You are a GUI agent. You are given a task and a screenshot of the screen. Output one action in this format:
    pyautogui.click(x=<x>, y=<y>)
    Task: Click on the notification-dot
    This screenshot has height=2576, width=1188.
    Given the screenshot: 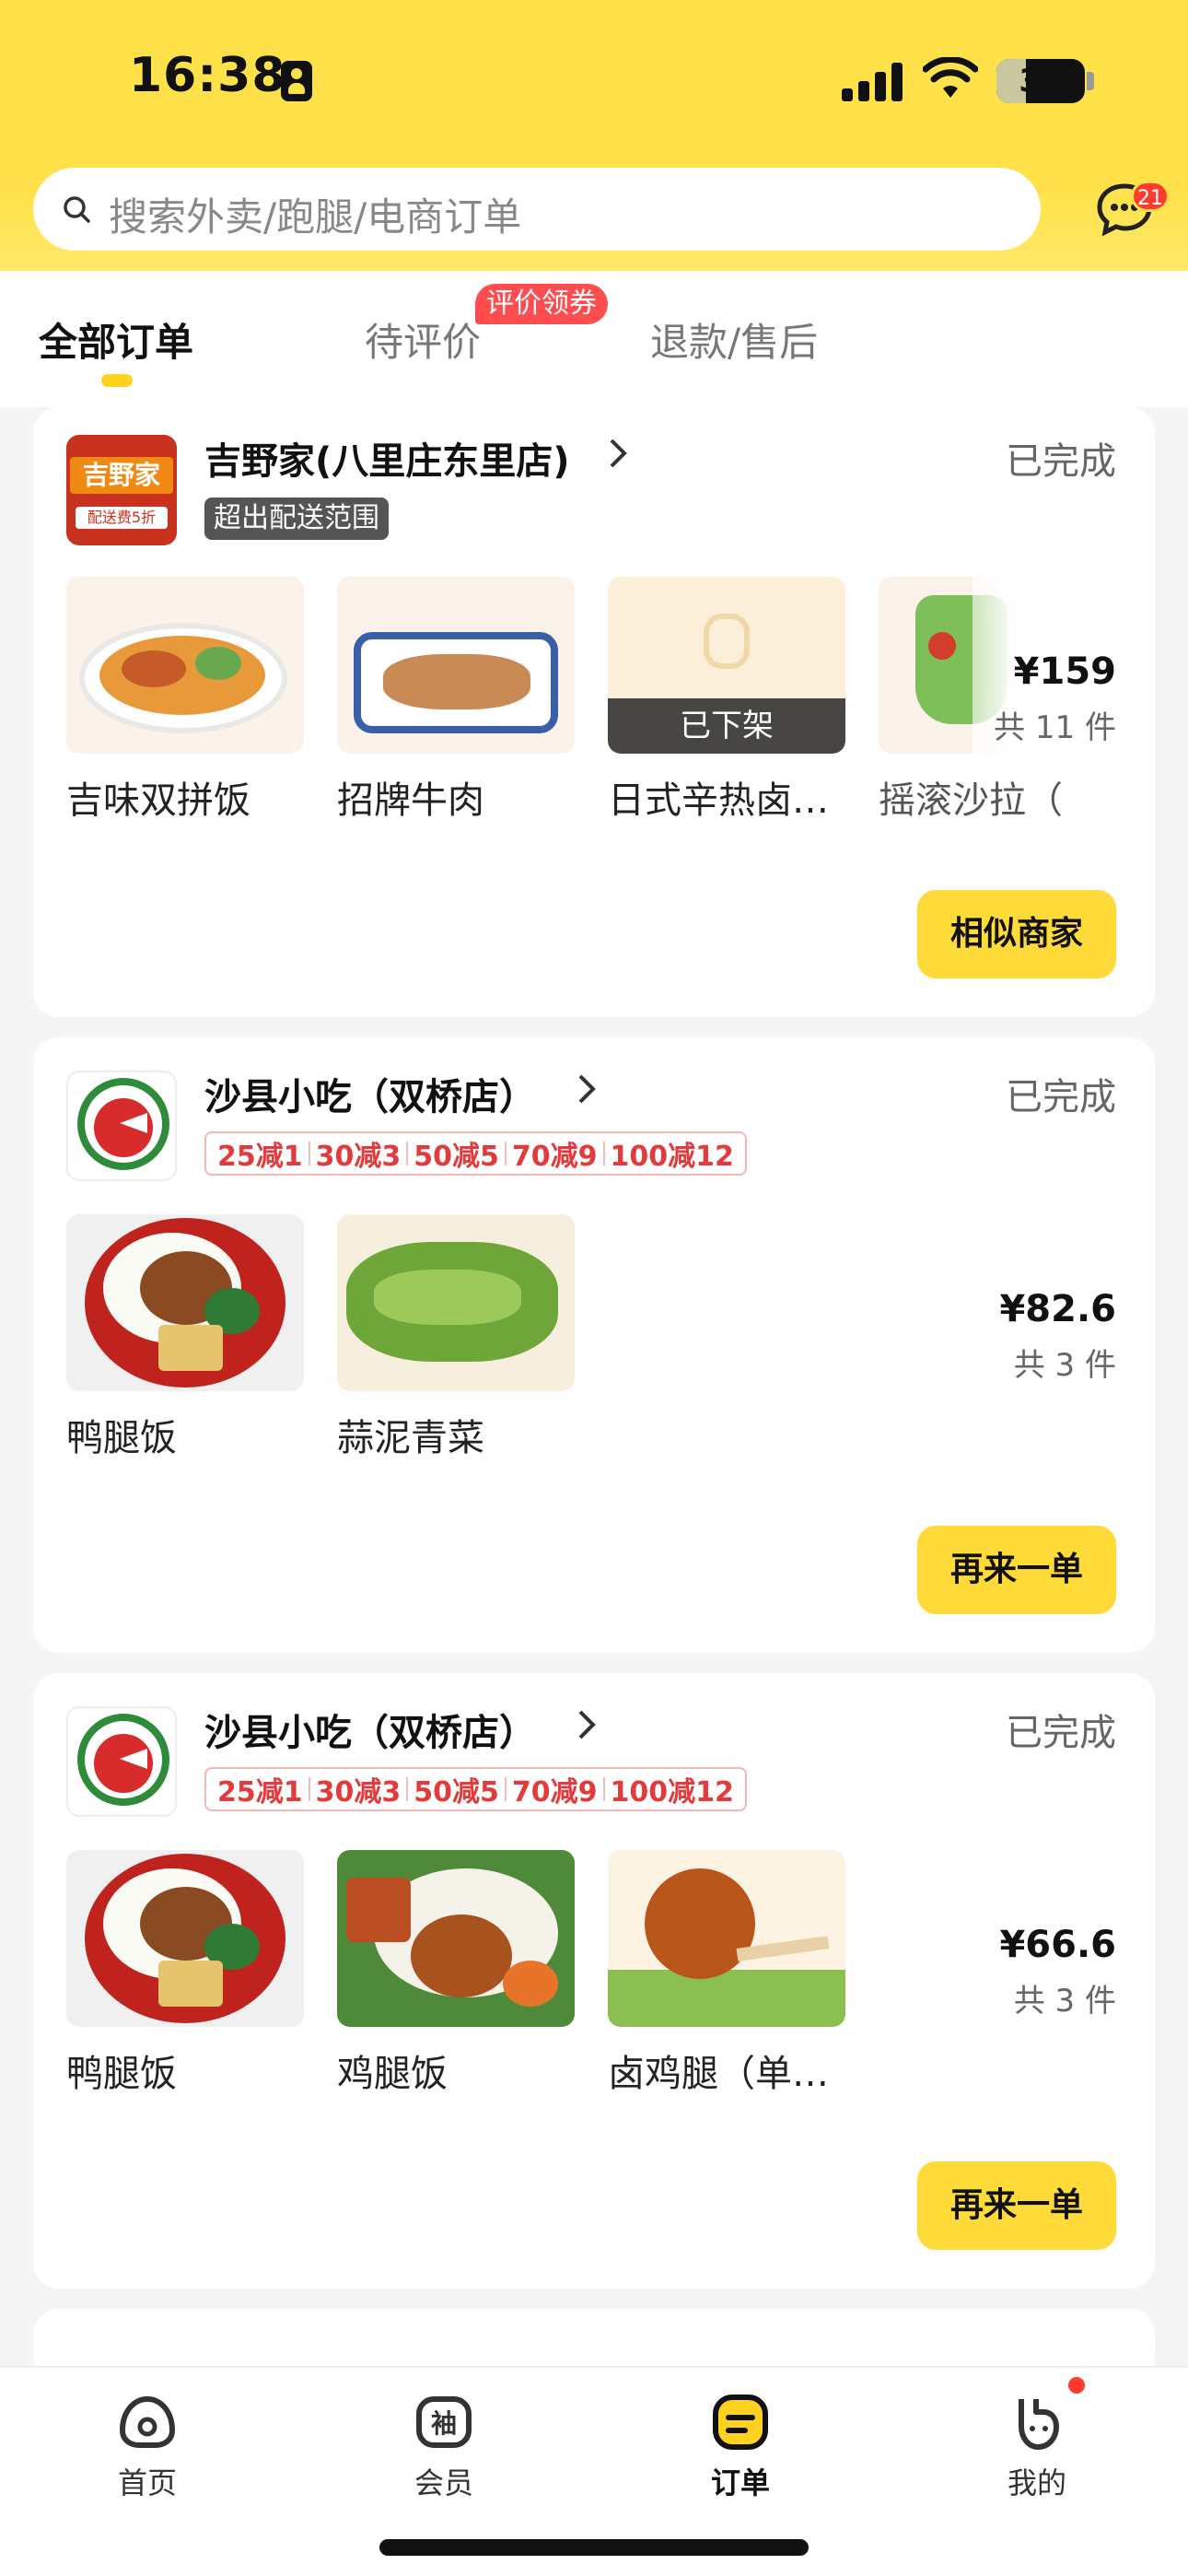 What is the action you would take?
    pyautogui.click(x=1076, y=2385)
    